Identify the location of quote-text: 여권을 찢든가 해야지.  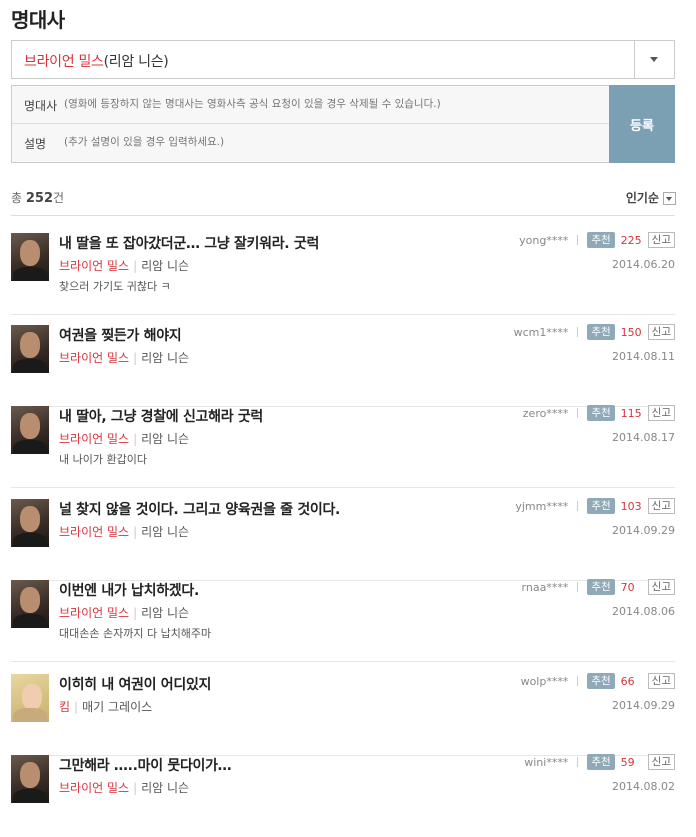
(120, 335).